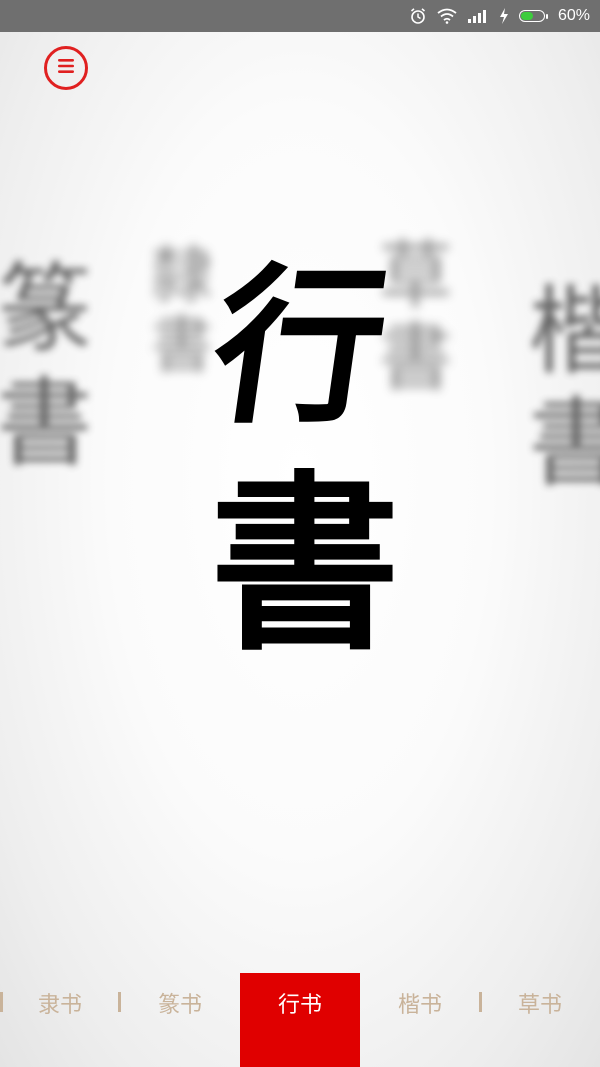 This screenshot has width=600, height=1067. What do you see at coordinates (556, 392) in the screenshot?
I see `calligraphy-background-right: 楷書` at bounding box center [556, 392].